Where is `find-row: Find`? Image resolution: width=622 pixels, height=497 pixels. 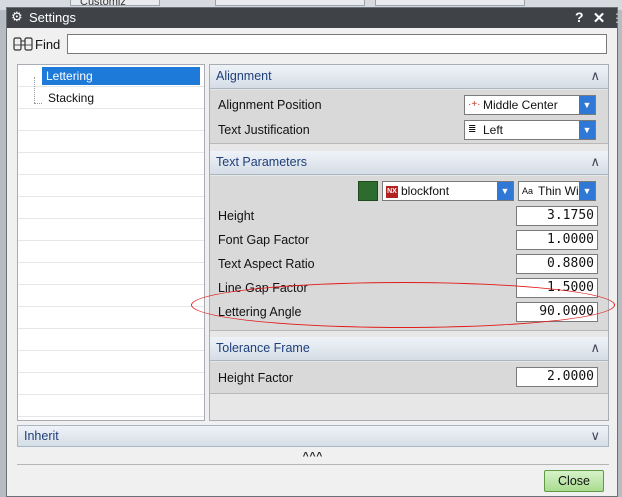
find-row: Find is located at coordinates (312, 44).